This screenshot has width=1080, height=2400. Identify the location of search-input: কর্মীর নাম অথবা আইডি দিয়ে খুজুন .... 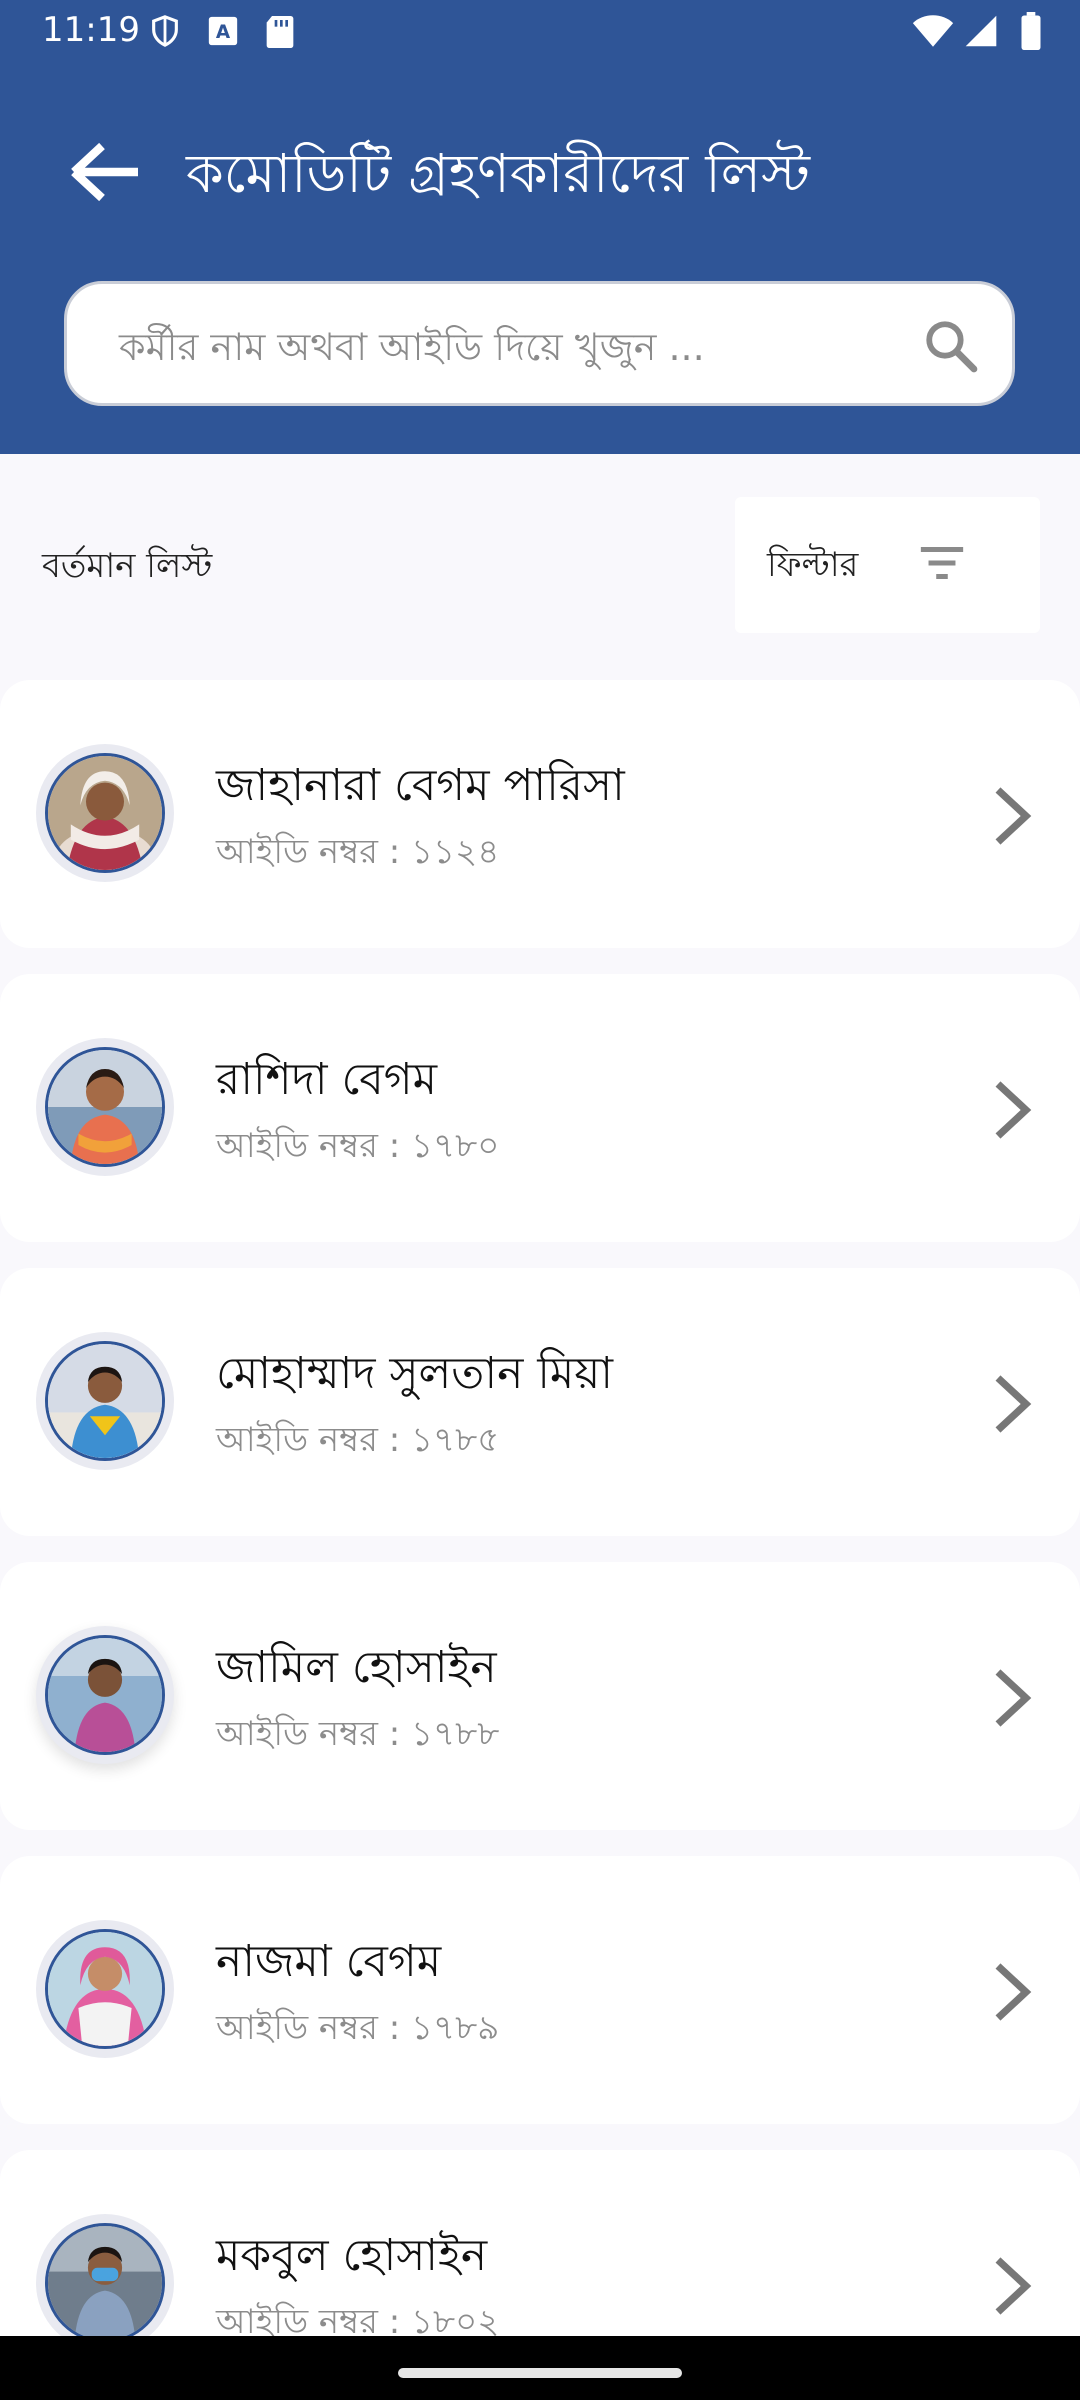
(539, 343).